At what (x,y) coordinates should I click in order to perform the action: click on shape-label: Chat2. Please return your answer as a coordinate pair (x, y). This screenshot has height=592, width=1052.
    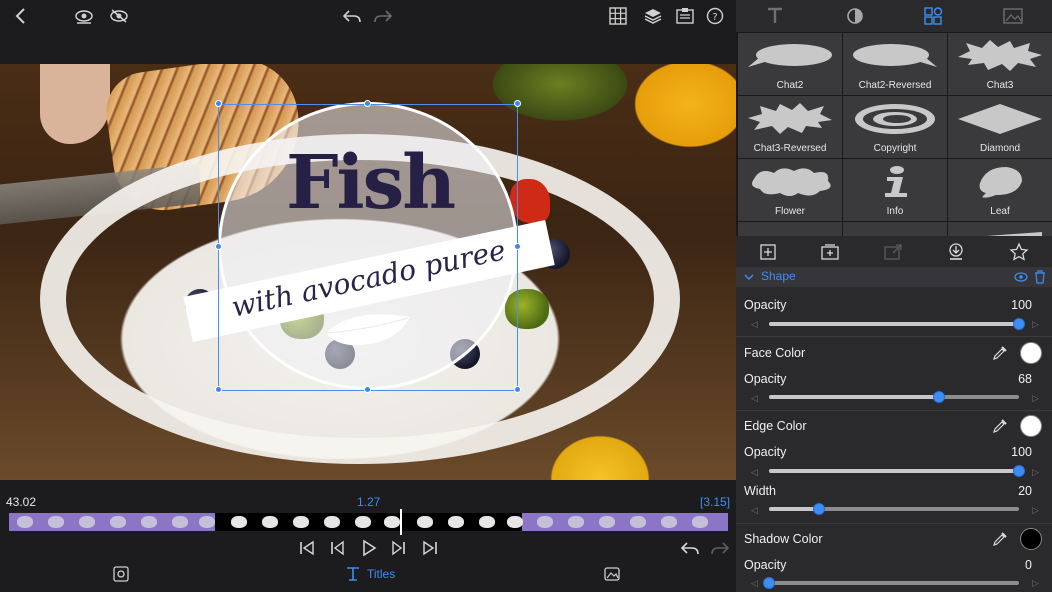
    Looking at the image, I should click on (790, 85).